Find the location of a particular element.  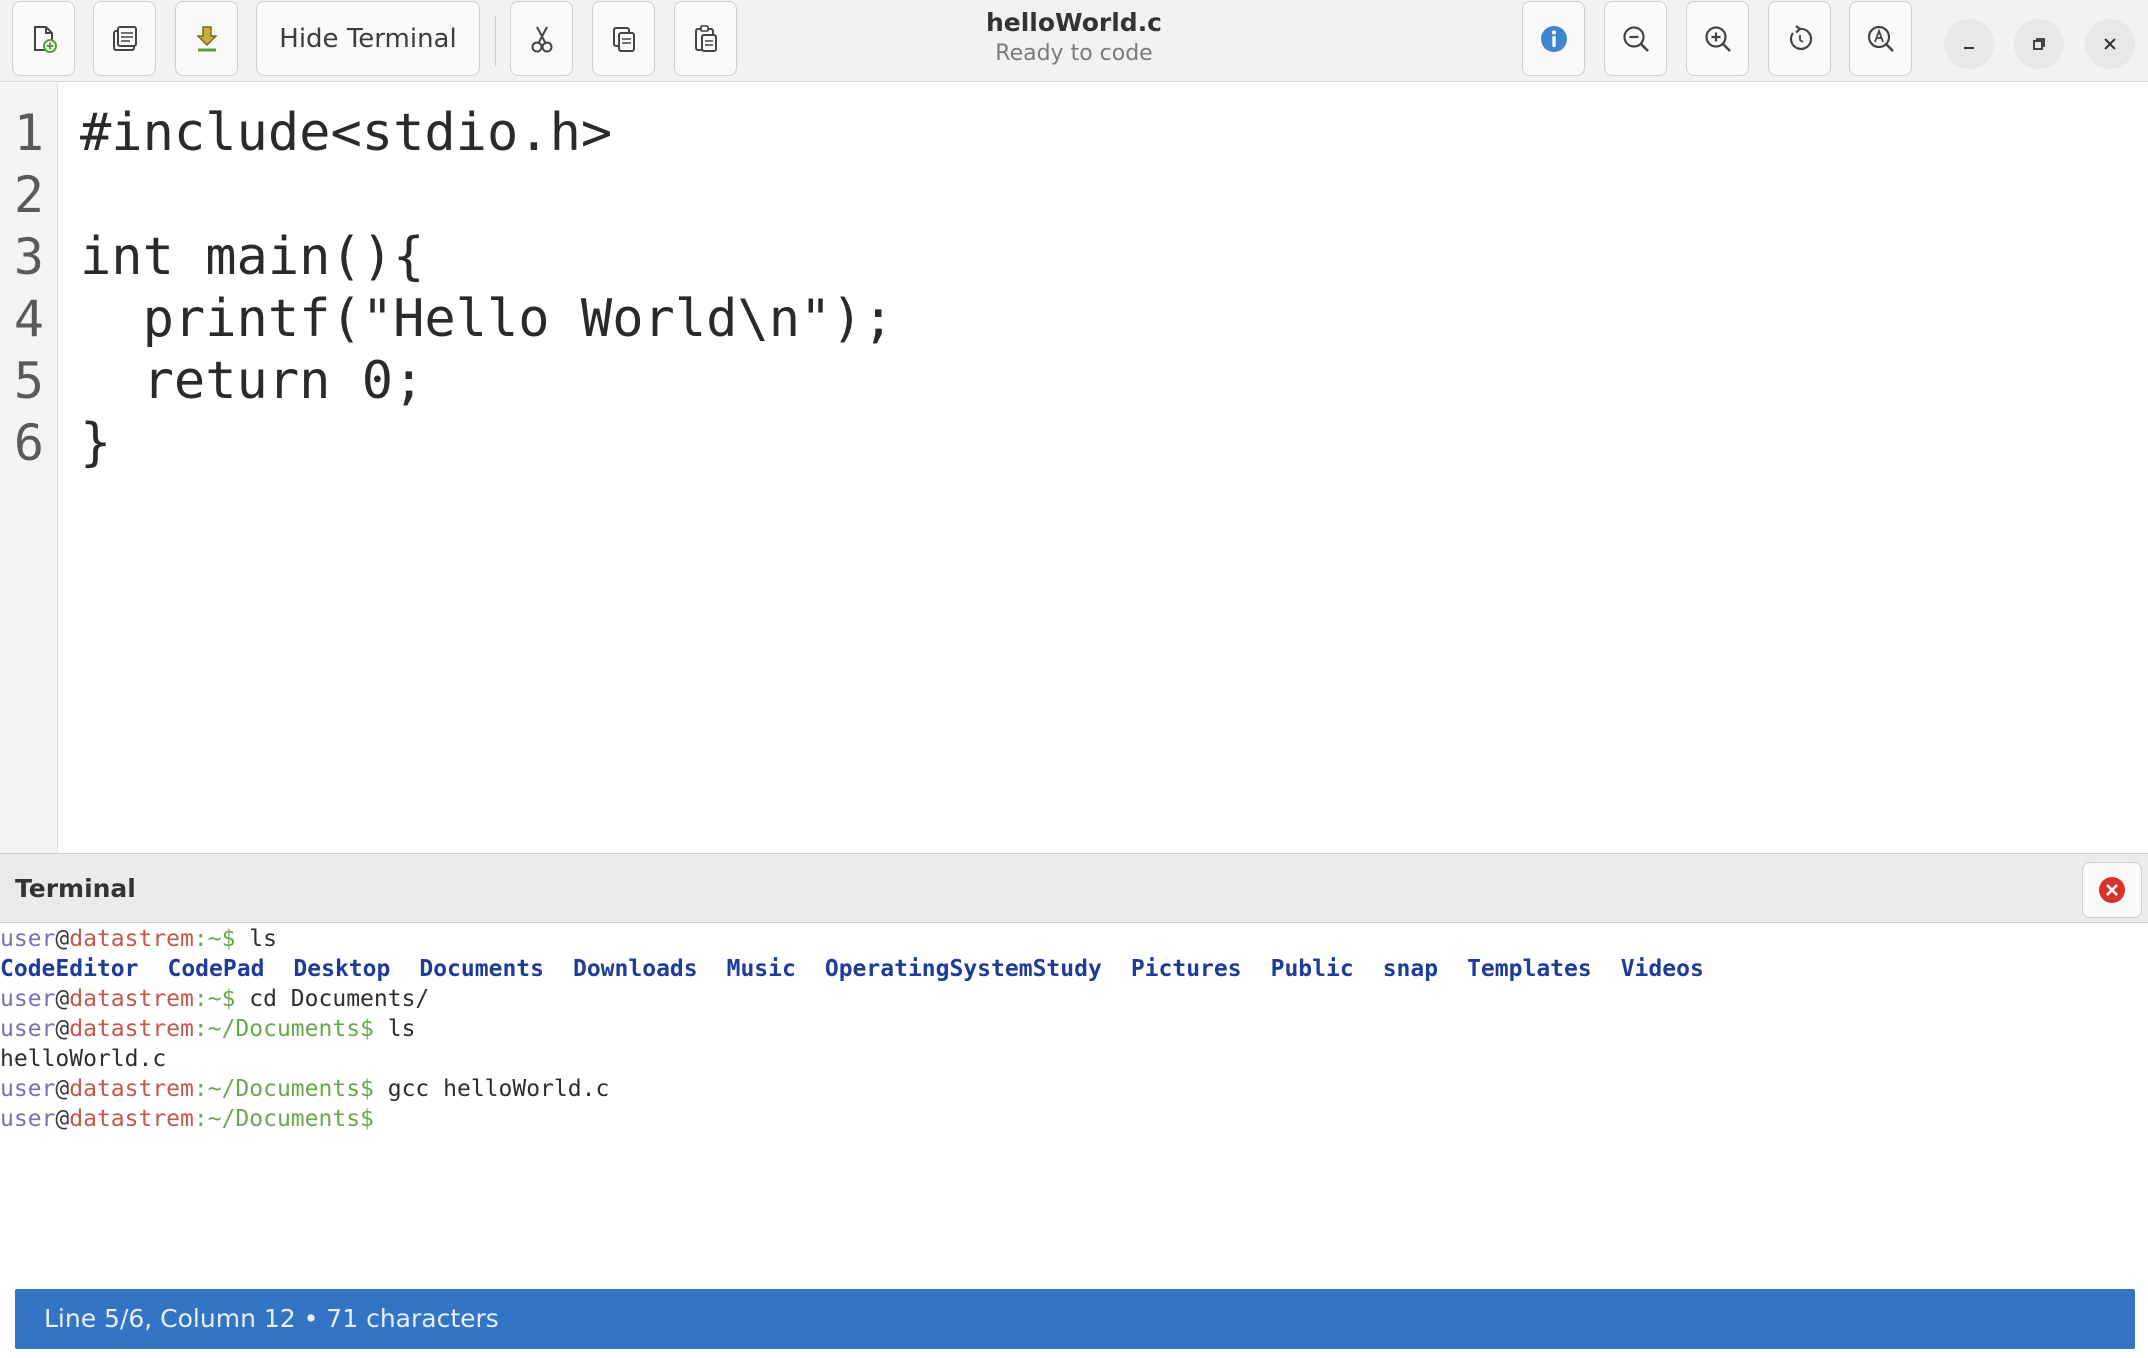

line-number: 4 is located at coordinates (28, 319).